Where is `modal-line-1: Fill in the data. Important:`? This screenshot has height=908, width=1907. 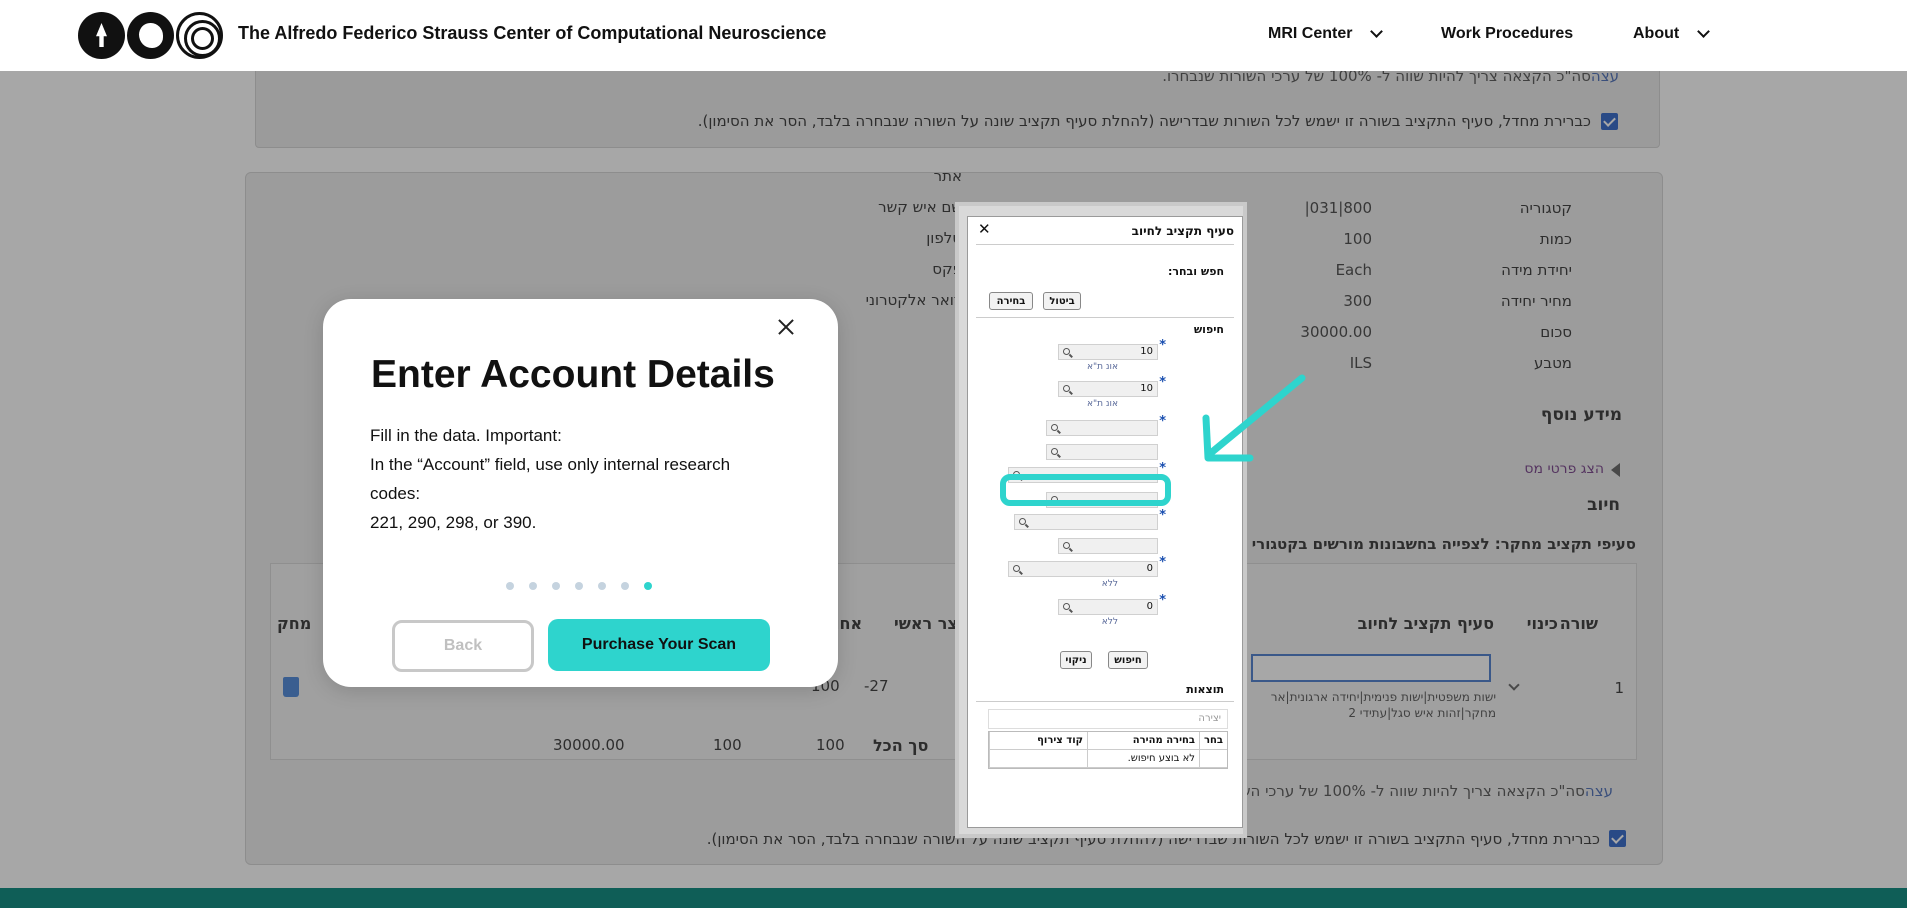 modal-line-1: Fill in the data. Important: is located at coordinates (466, 435).